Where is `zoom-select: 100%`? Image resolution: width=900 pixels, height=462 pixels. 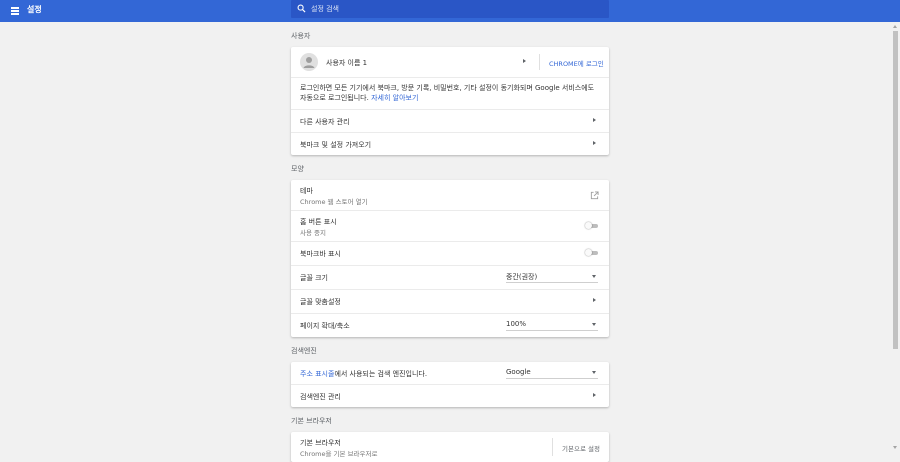 zoom-select: 100% is located at coordinates (552, 325).